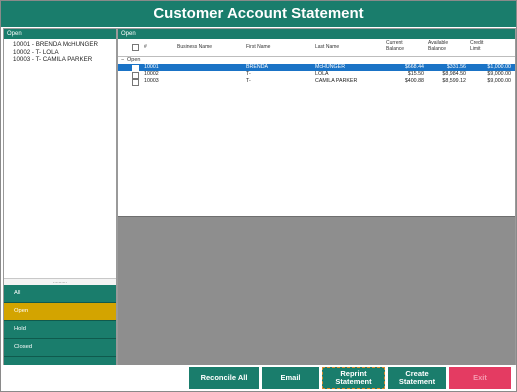  I want to click on table-row: 10002 T- LOLA $15.50 $8,984.50 $9,000.00, so click(316, 75).